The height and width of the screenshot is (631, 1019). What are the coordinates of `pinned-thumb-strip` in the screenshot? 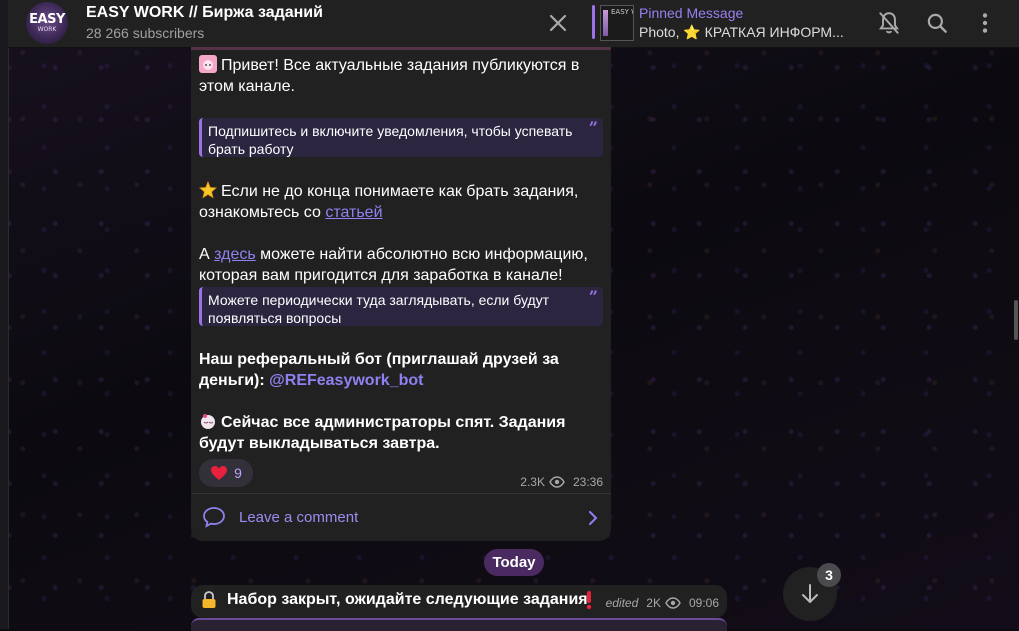 It's located at (605, 23).